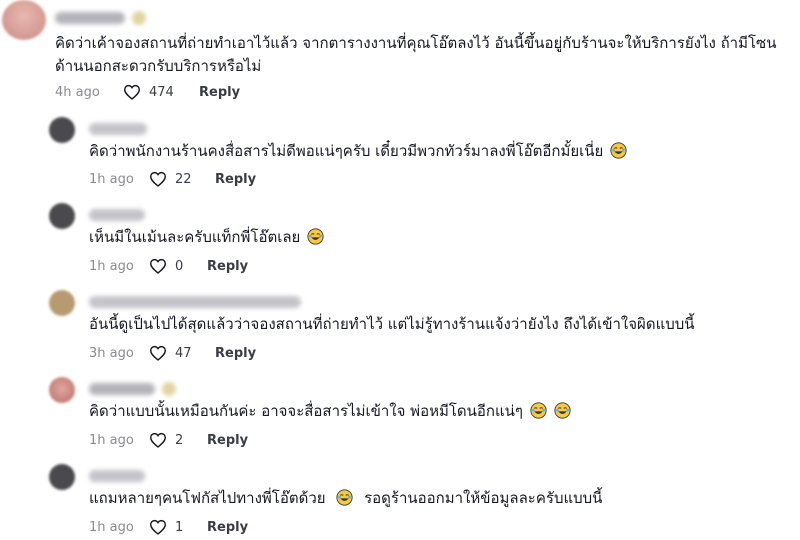 This screenshot has height=540, width=800. Describe the element at coordinates (172, 179) in the screenshot. I see `comment-meta: 1h ago 22 Reply` at that location.